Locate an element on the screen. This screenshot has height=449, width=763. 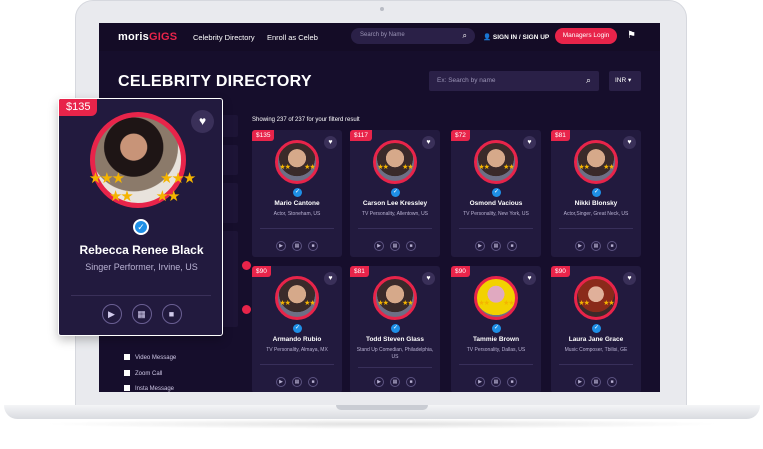
page-title: CELEBRITY DIRECTORY is located at coordinates (215, 81).